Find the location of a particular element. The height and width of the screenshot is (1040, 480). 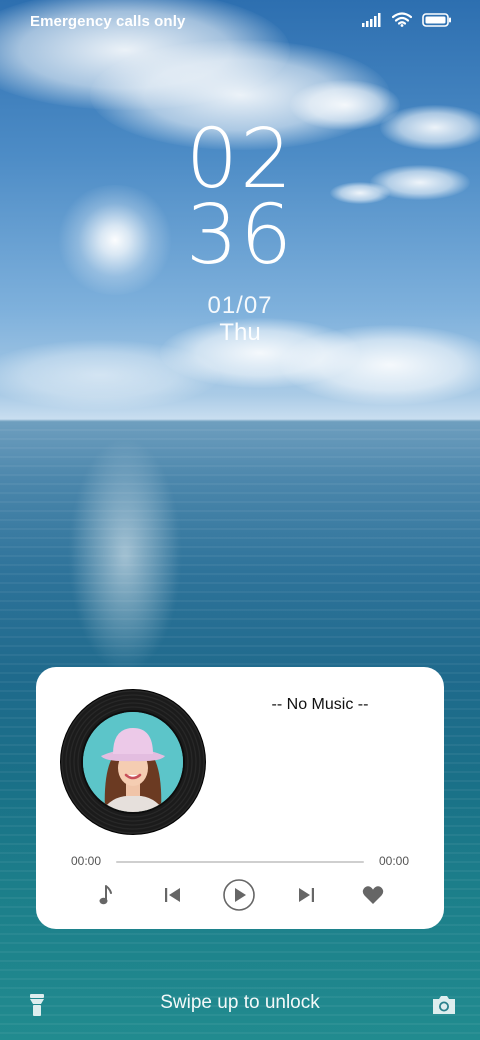

music-note-icon is located at coordinates (105, 895).